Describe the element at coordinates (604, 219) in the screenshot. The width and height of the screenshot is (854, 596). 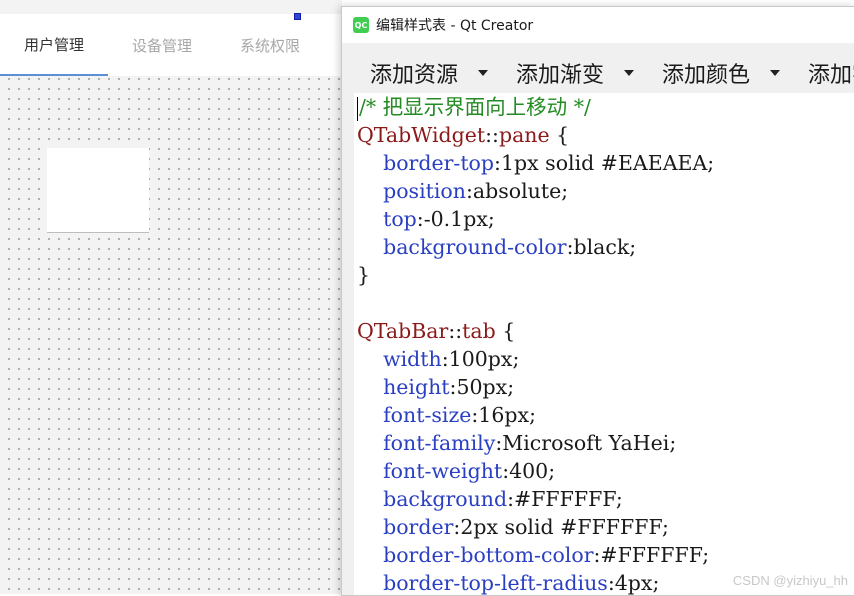
I see `code-line: top:-0.1px;` at that location.